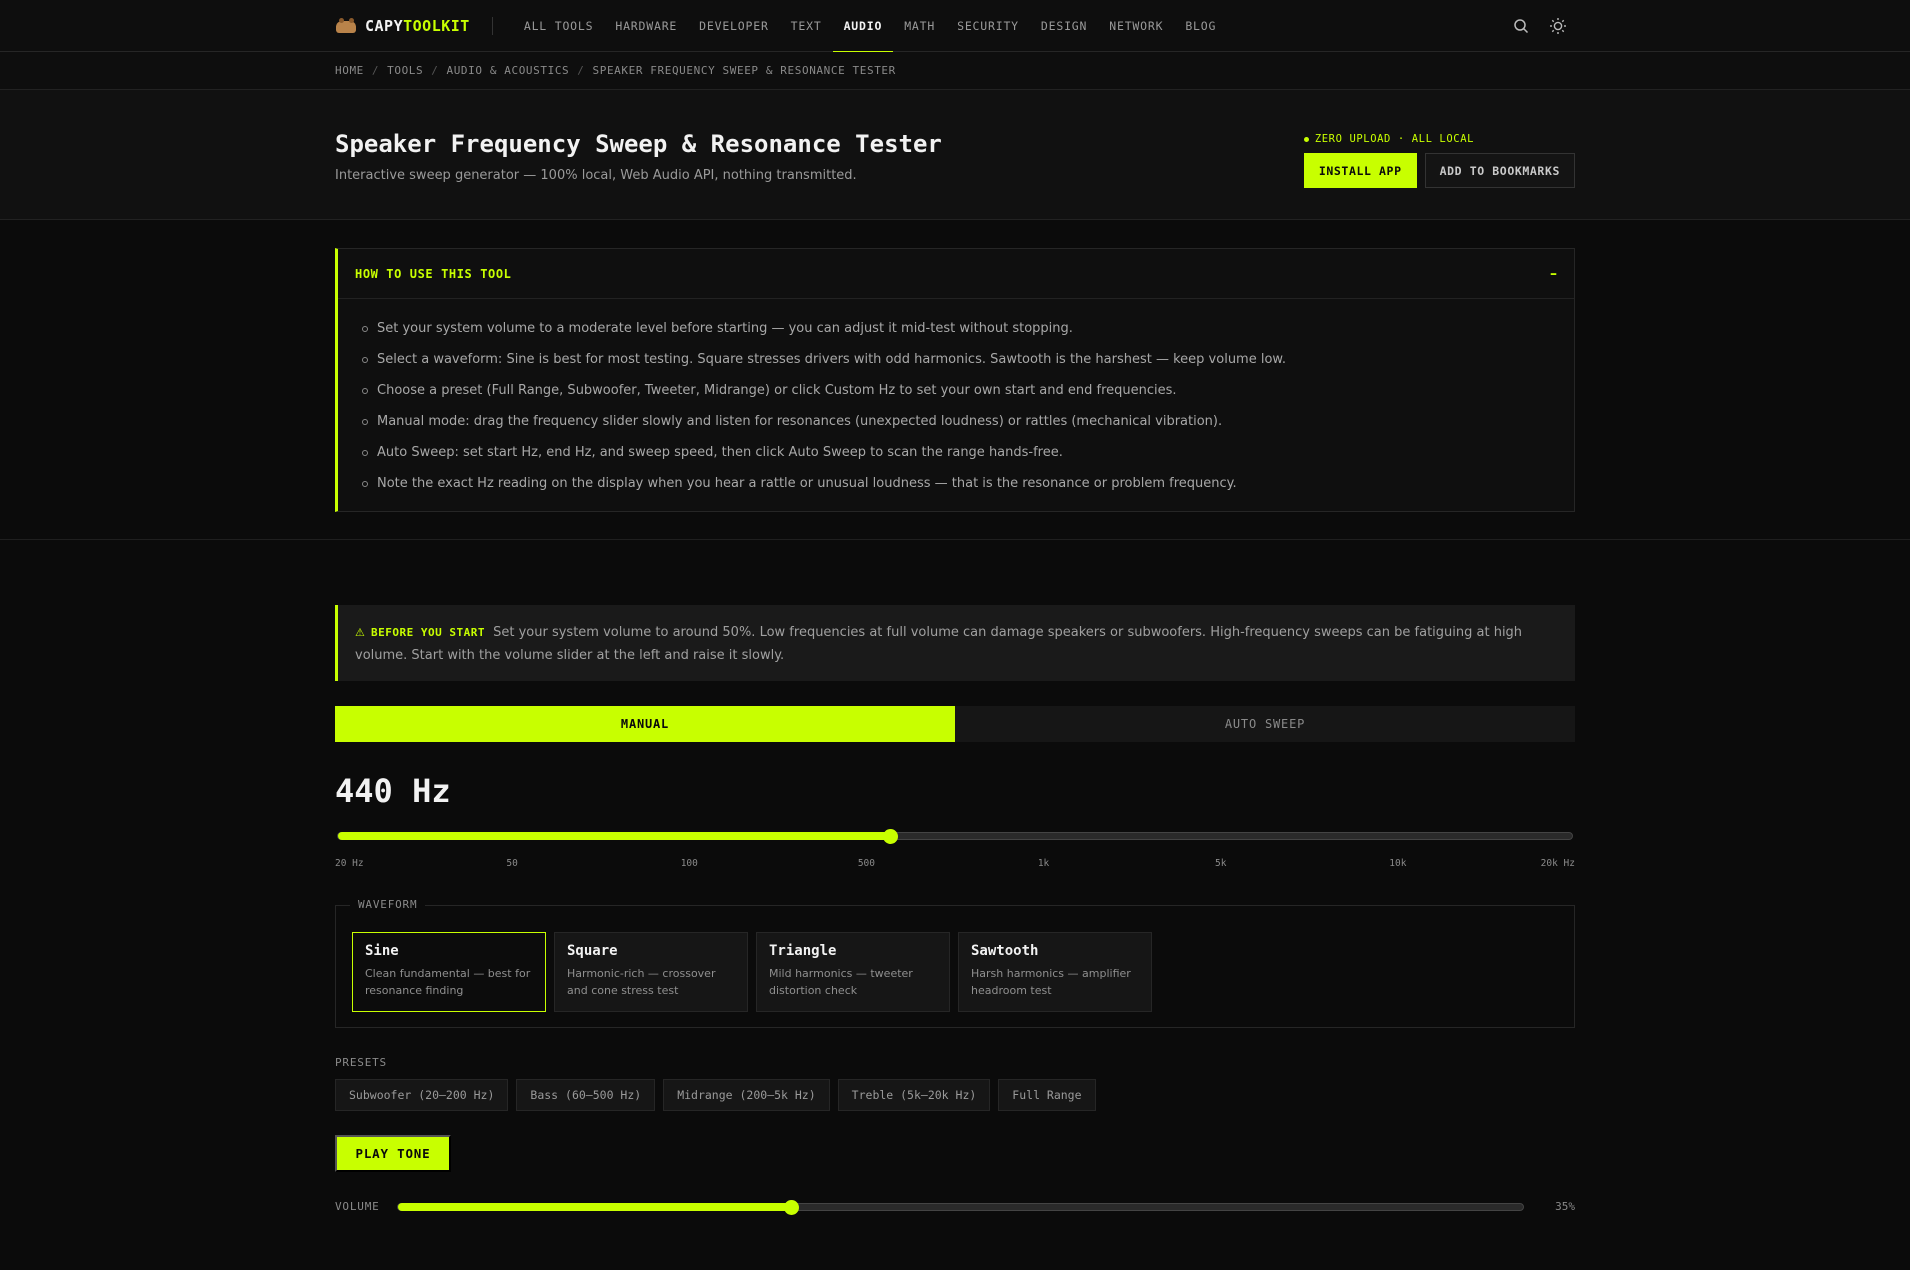 This screenshot has width=1910, height=1270. I want to click on brand-logo: CAPYTOOLKIT, so click(402, 26).